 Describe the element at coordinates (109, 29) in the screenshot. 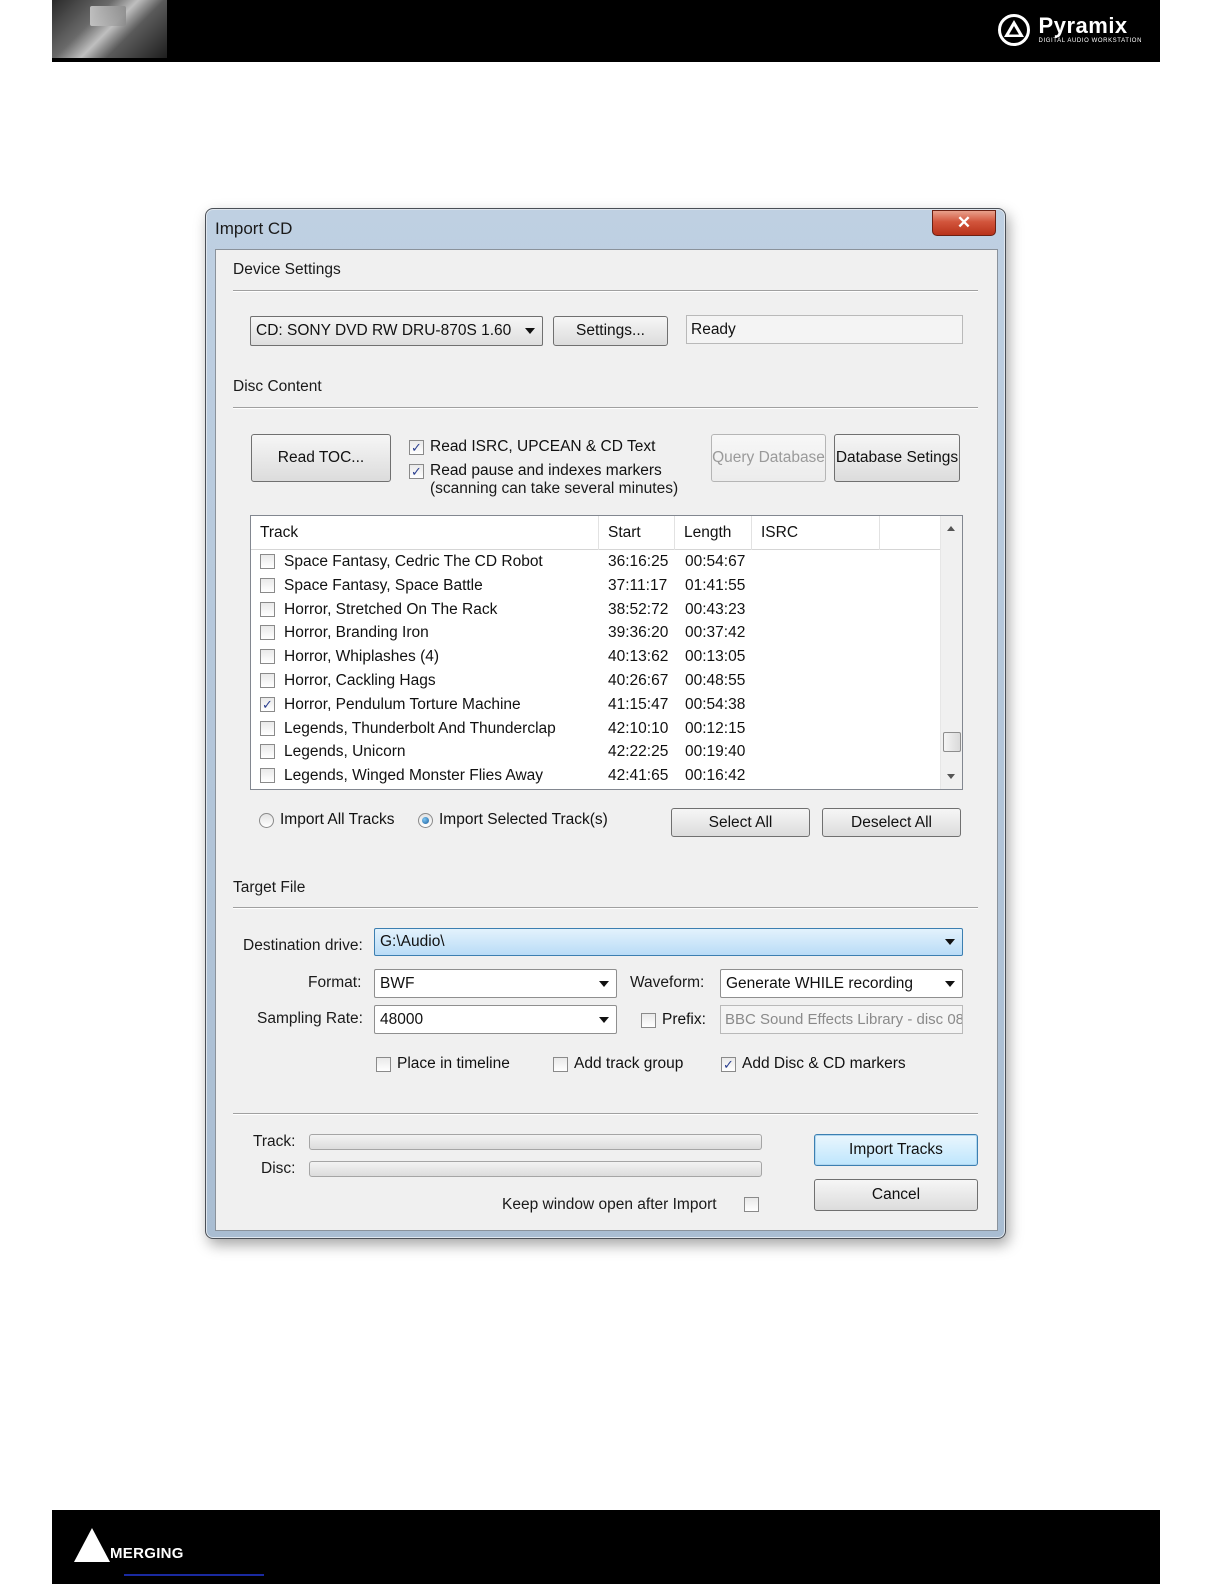

I see `header-studio-photo` at that location.